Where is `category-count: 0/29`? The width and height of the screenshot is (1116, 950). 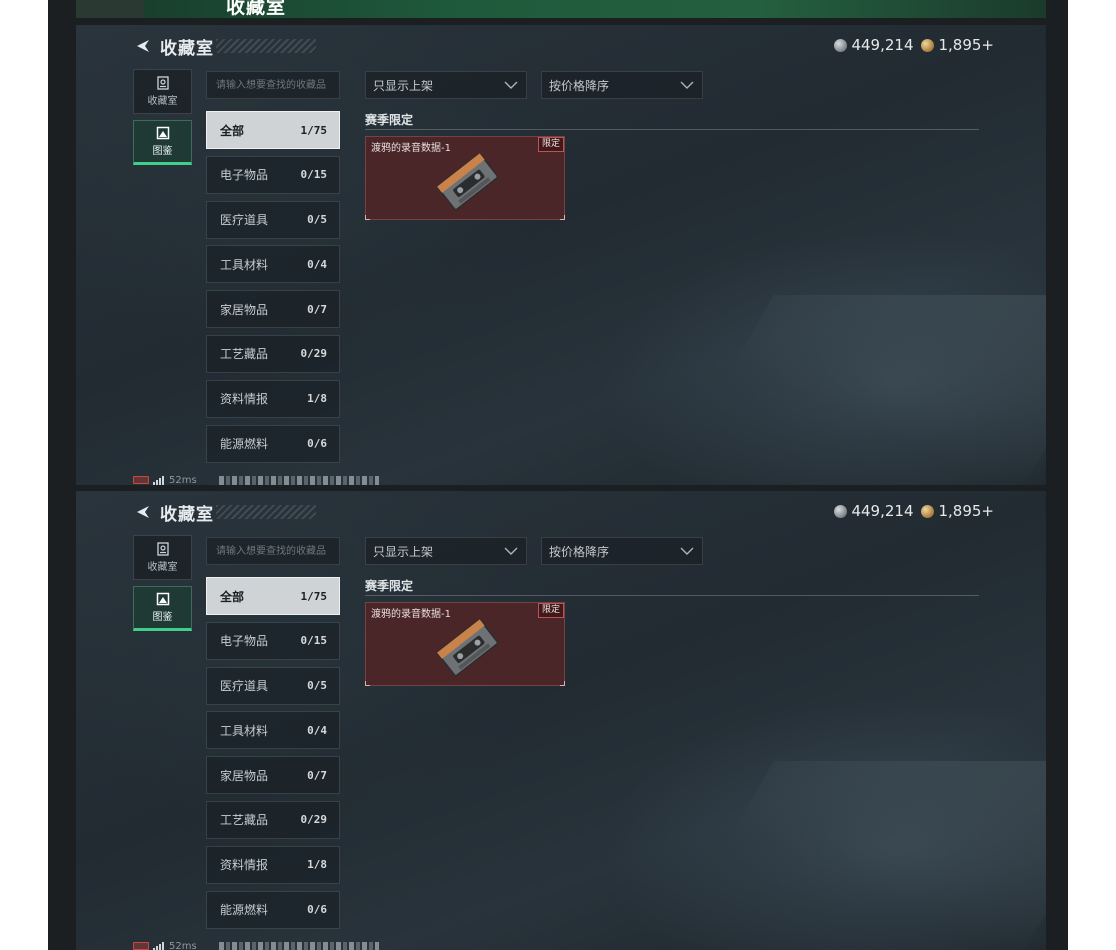
category-count: 0/29 is located at coordinates (314, 354).